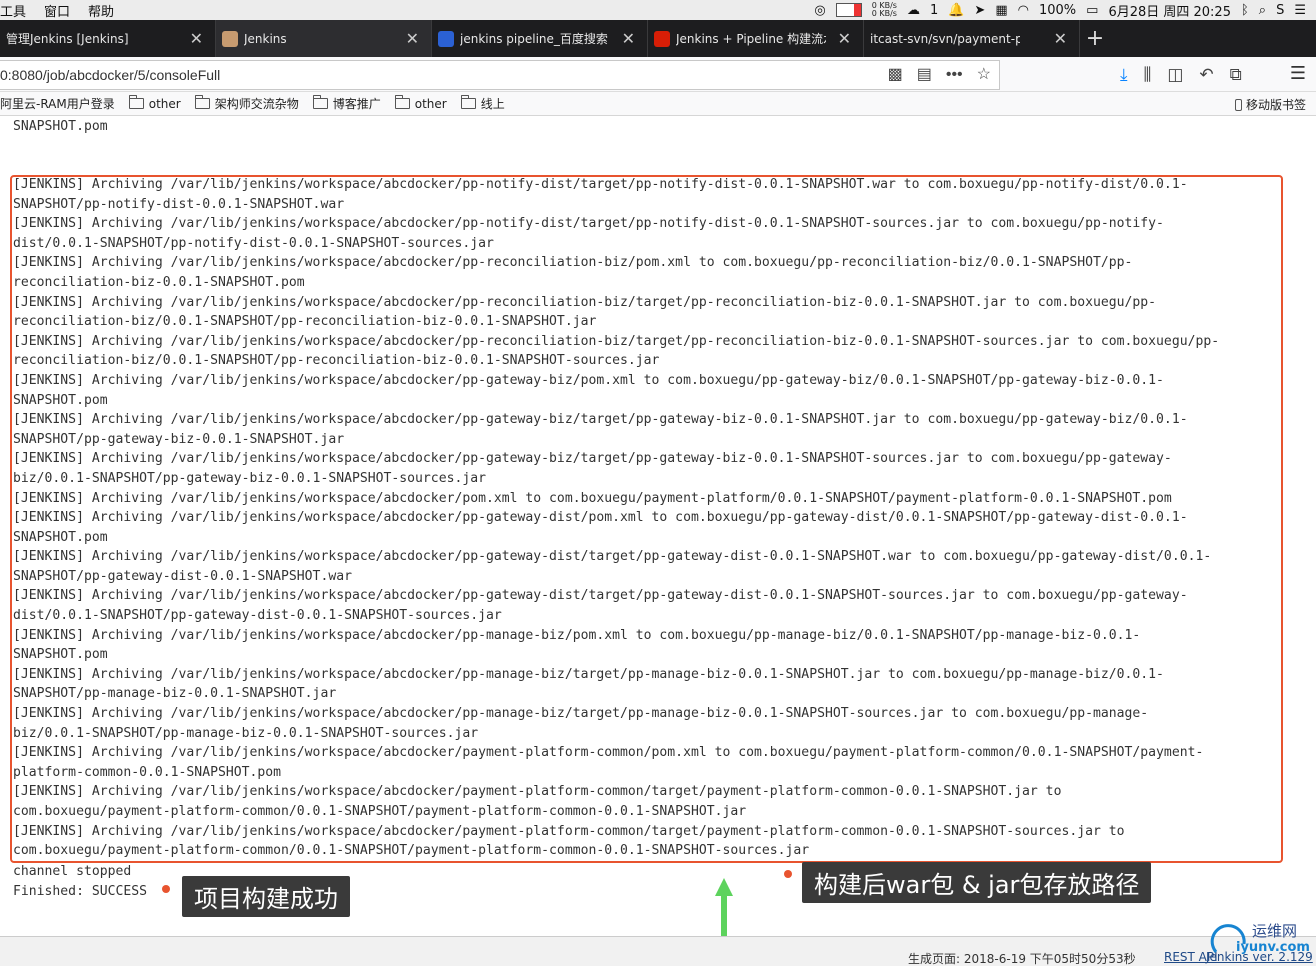  Describe the element at coordinates (1148, 75) in the screenshot. I see `library-icon: ⫼` at that location.